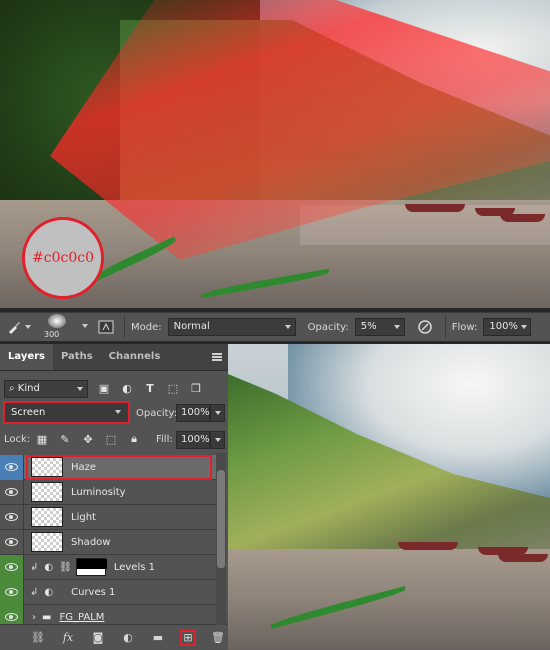 The height and width of the screenshot is (650, 550). What do you see at coordinates (157, 413) in the screenshot?
I see `layer-opacity-label: Opacity:` at bounding box center [157, 413].